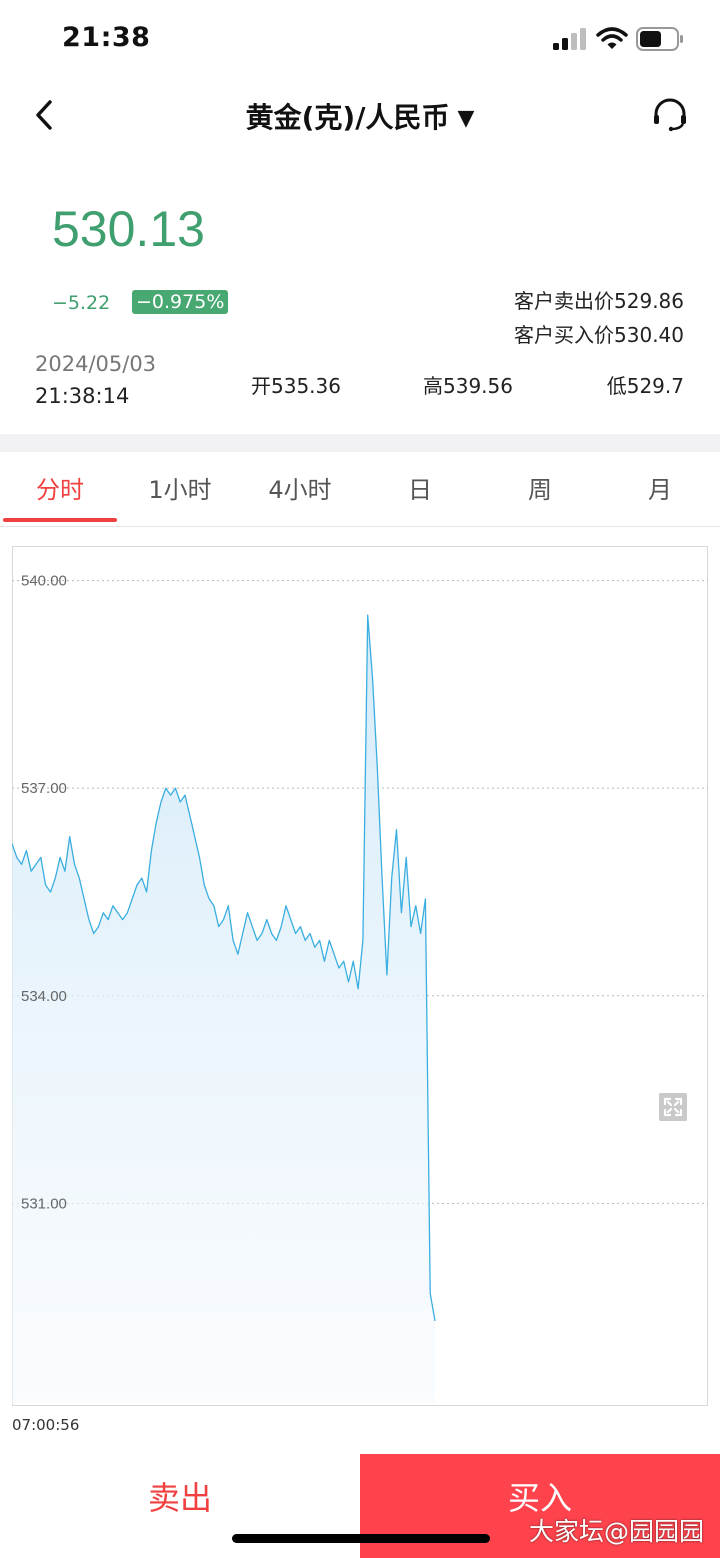 The height and width of the screenshot is (1558, 720). Describe the element at coordinates (81, 303) in the screenshot. I see `price-change: −5.22` at that location.